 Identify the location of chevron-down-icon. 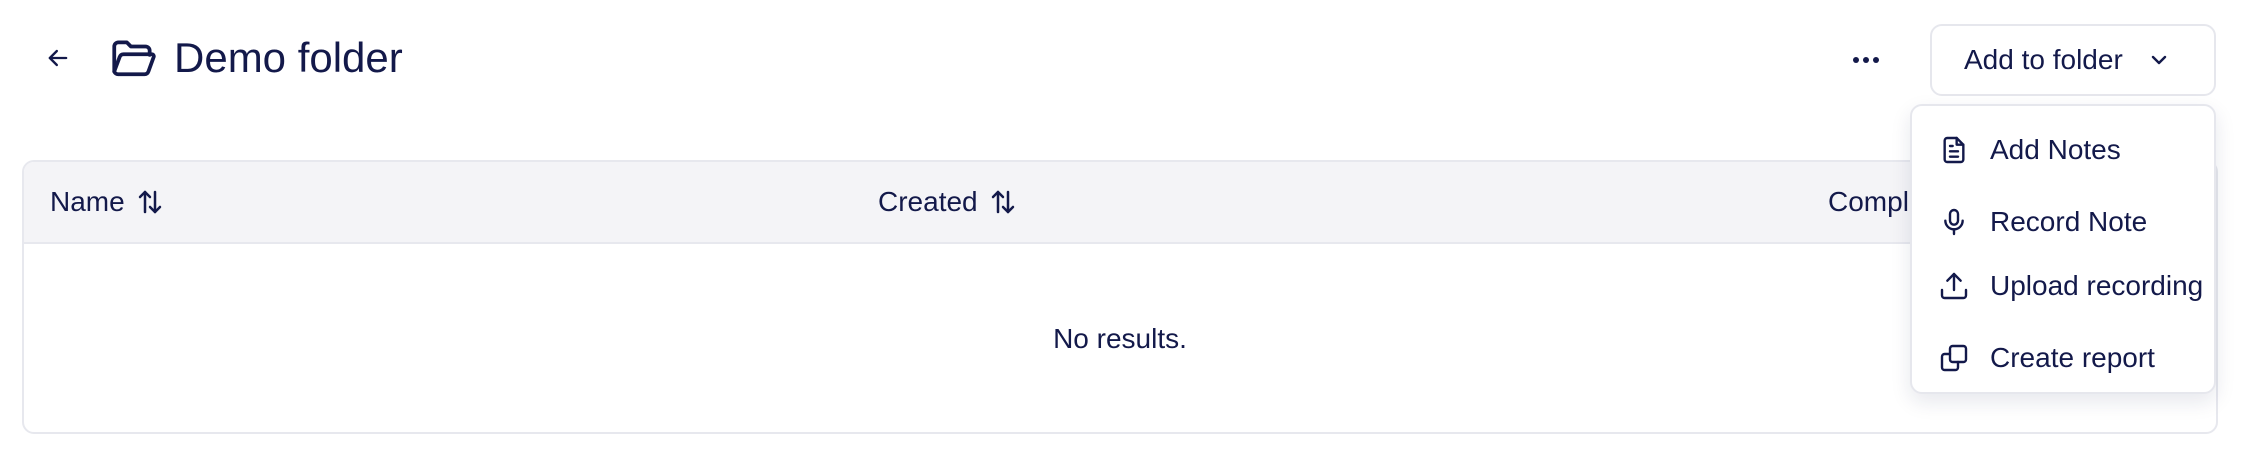
(2158, 60).